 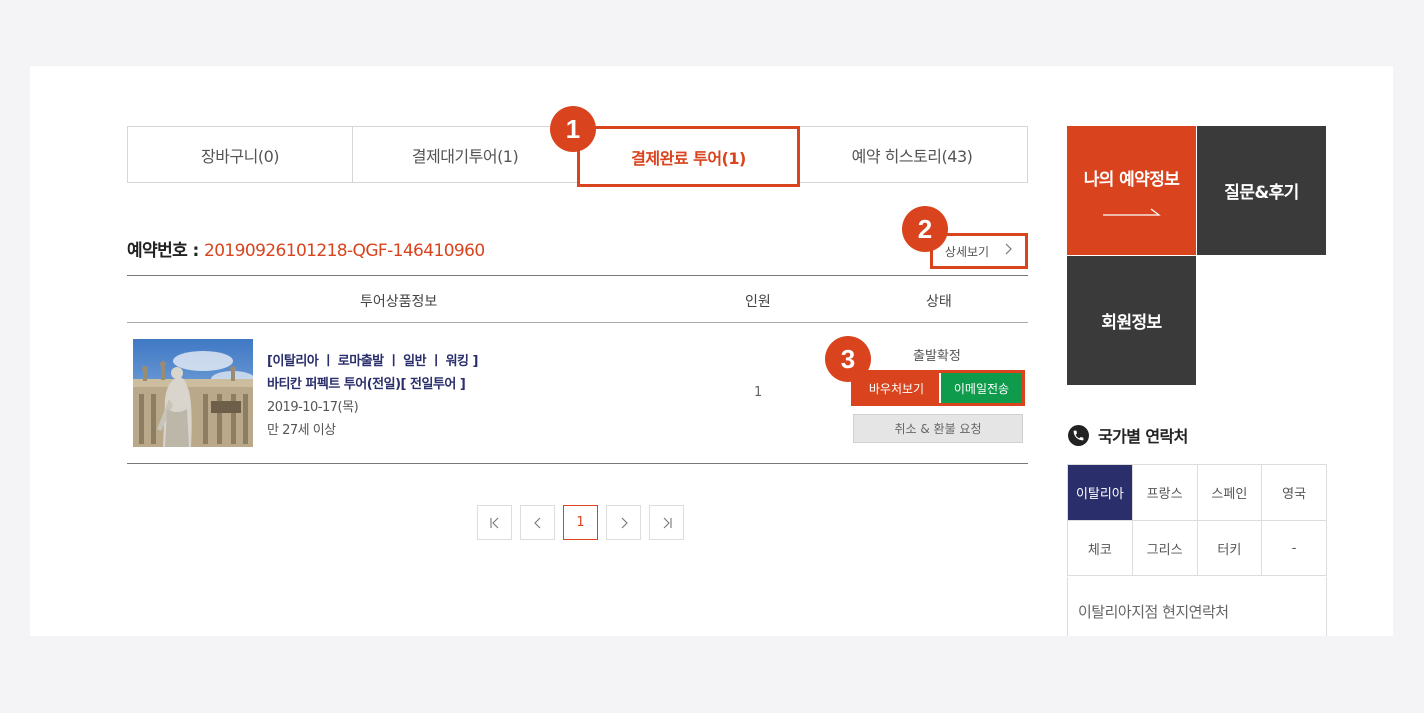 What do you see at coordinates (240, 154) in the screenshot?
I see `tab-cart: 장바구니(0)` at bounding box center [240, 154].